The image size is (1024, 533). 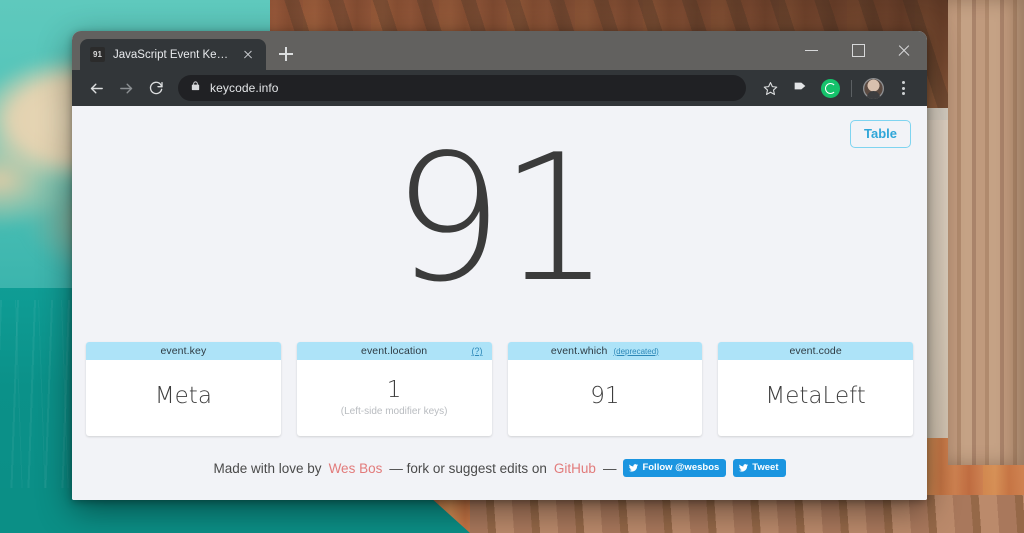 I want to click on card-value: MetaLeft, so click(x=815, y=396).